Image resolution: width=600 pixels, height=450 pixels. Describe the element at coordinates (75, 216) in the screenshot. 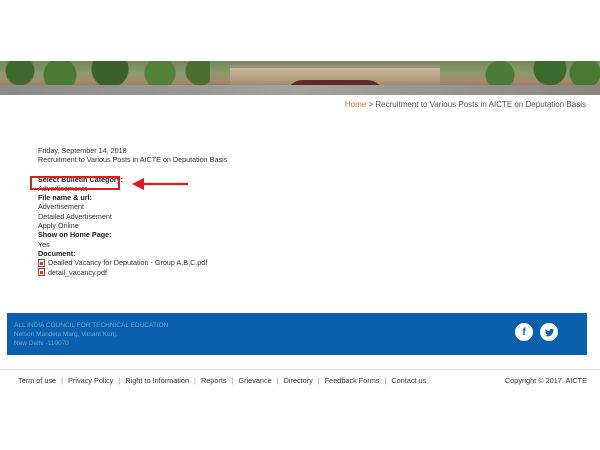

I see `file-name-value-2: Detailed Advertisement` at that location.